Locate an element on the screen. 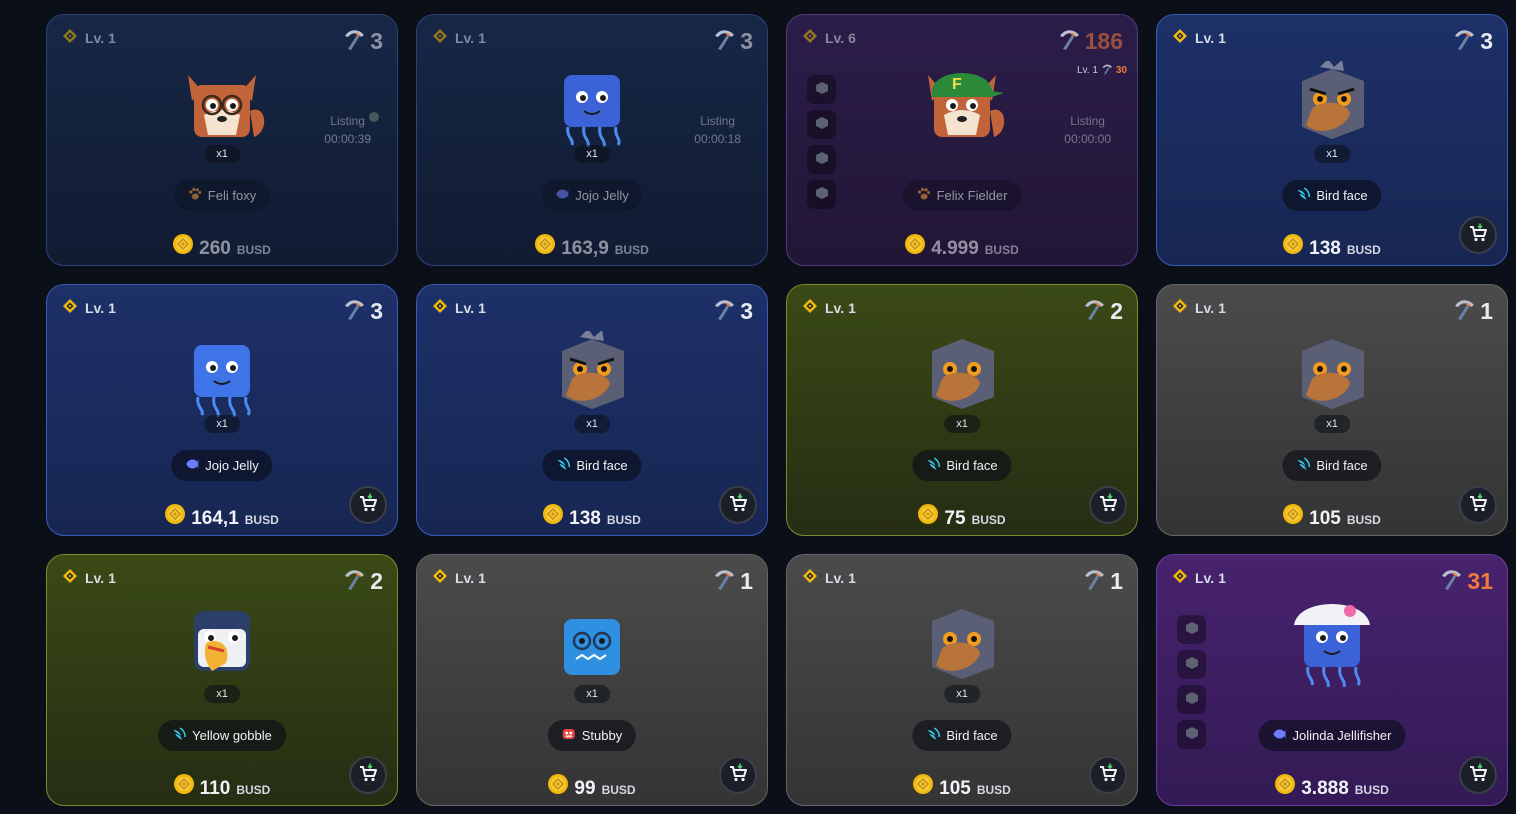 Image resolution: width=1516 pixels, height=814 pixels. busd-coin-icon is located at coordinates (1293, 516).